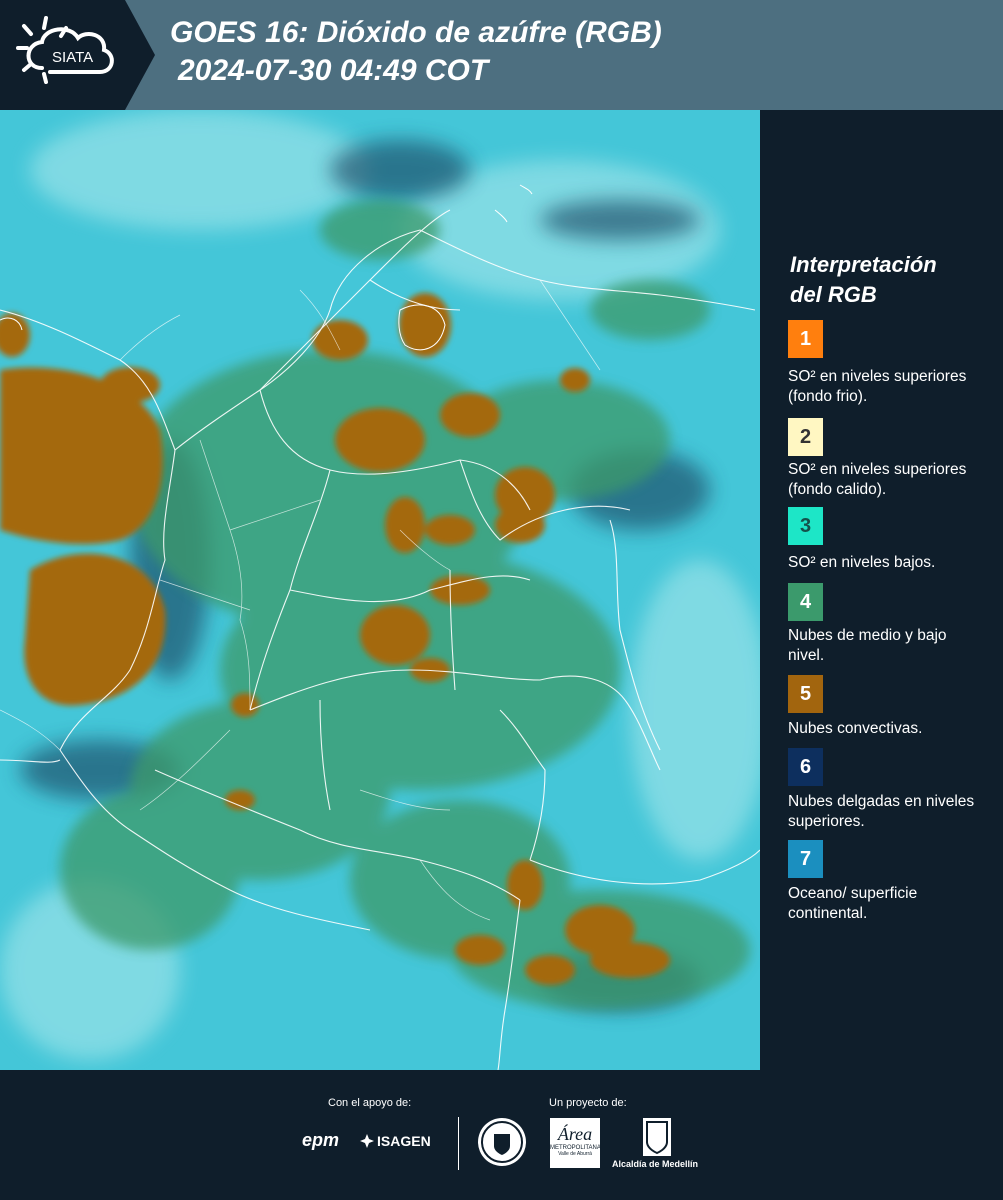 The width and height of the screenshot is (1003, 1200). Describe the element at coordinates (867, 645) in the screenshot. I see `legend-label-4: Nubes de medio y bajo nivel.` at that location.